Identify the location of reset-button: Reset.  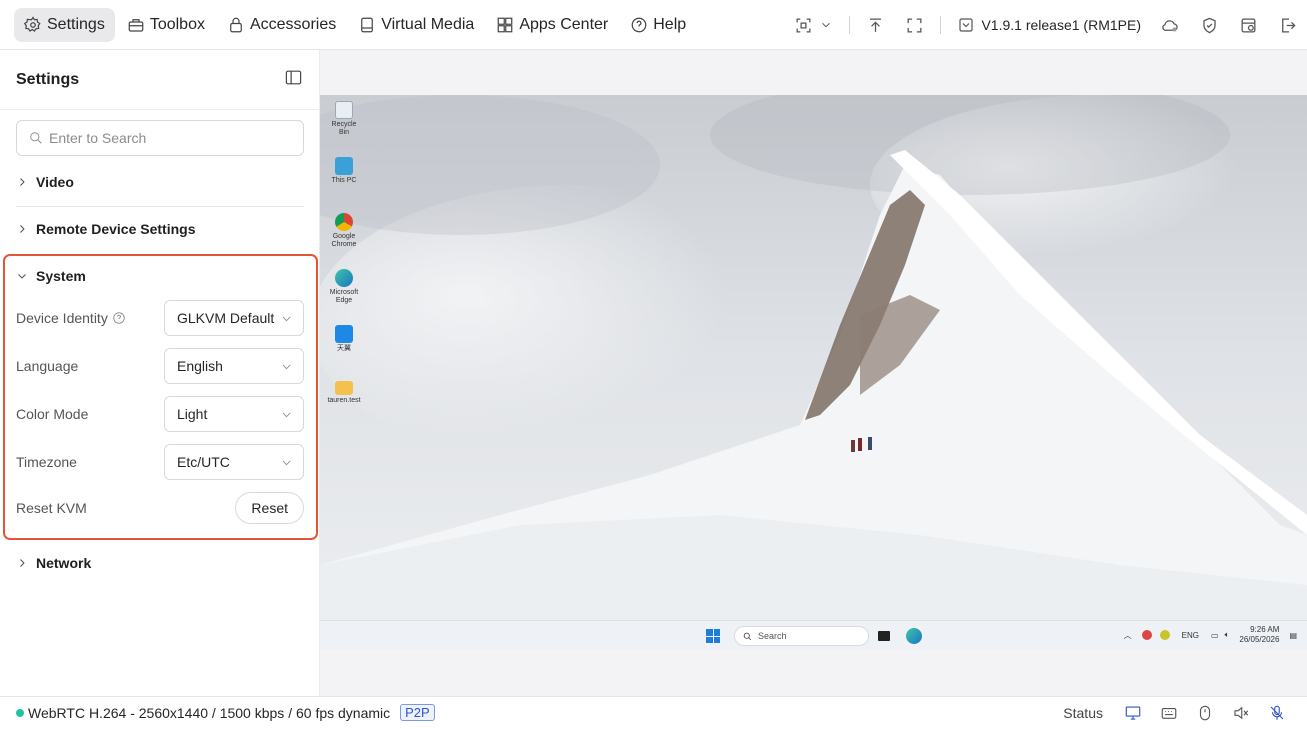
(269, 508).